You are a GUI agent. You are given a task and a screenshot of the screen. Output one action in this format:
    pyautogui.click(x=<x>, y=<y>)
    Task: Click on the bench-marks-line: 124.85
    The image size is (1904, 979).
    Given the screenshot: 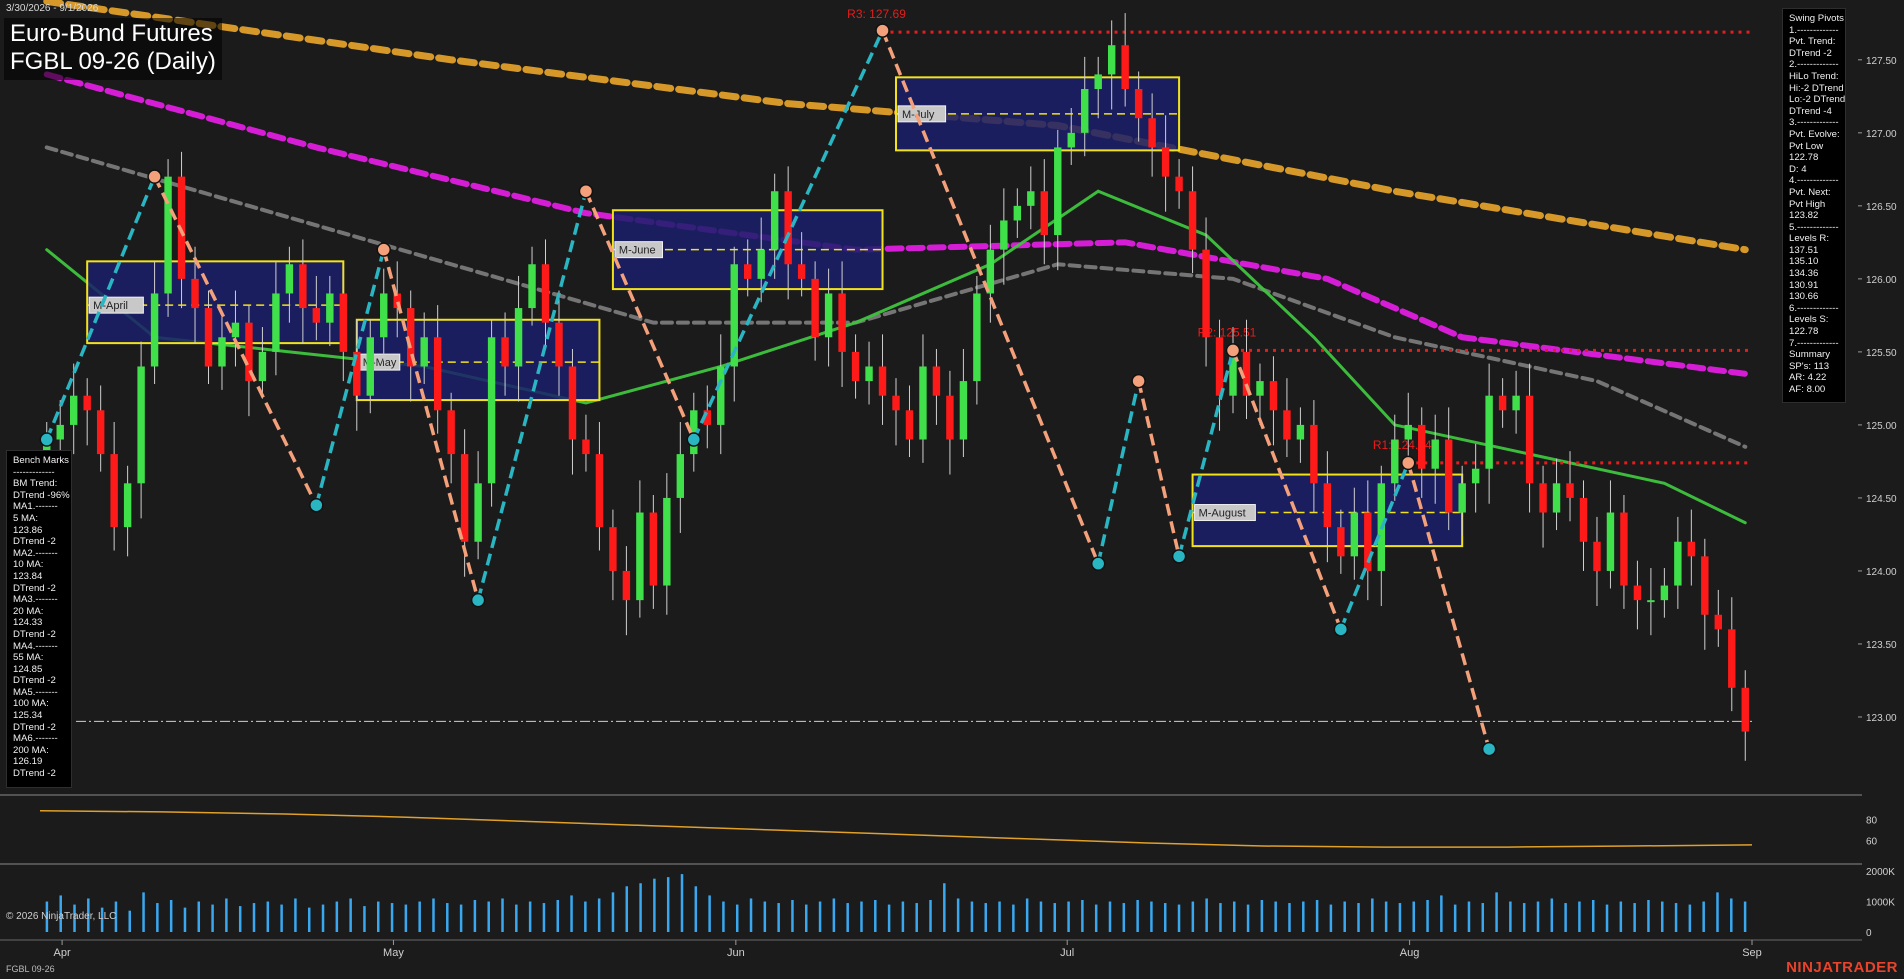 What is the action you would take?
    pyautogui.click(x=28, y=669)
    